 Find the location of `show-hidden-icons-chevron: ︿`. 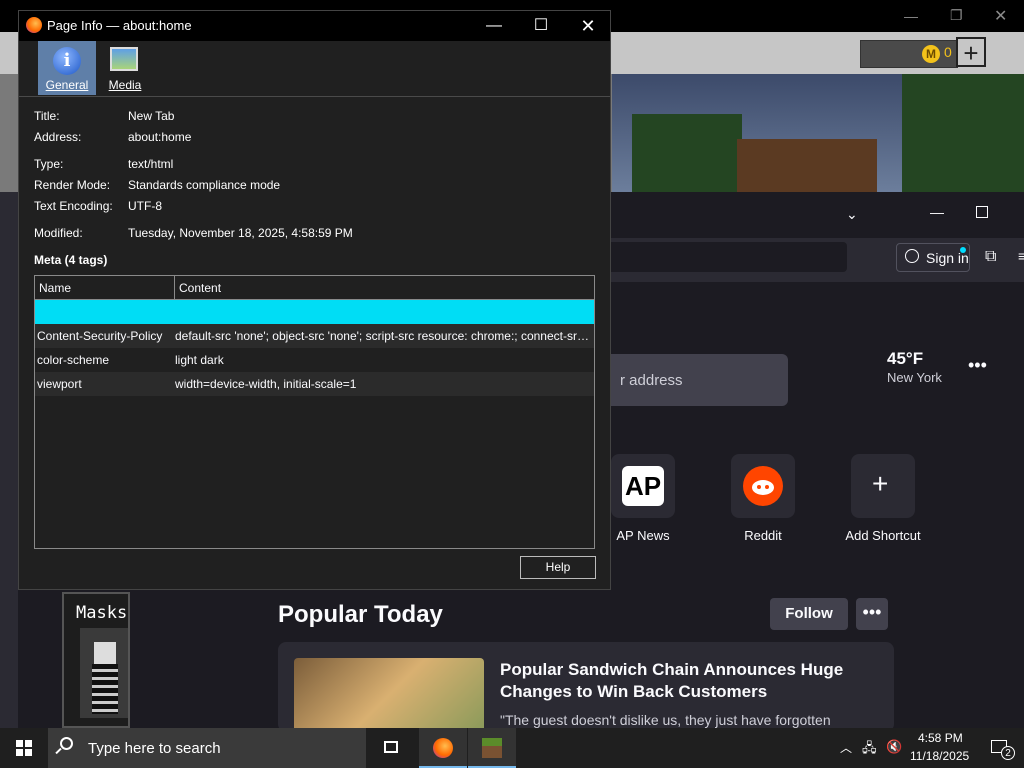

show-hidden-icons-chevron: ︿ is located at coordinates (846, 747).